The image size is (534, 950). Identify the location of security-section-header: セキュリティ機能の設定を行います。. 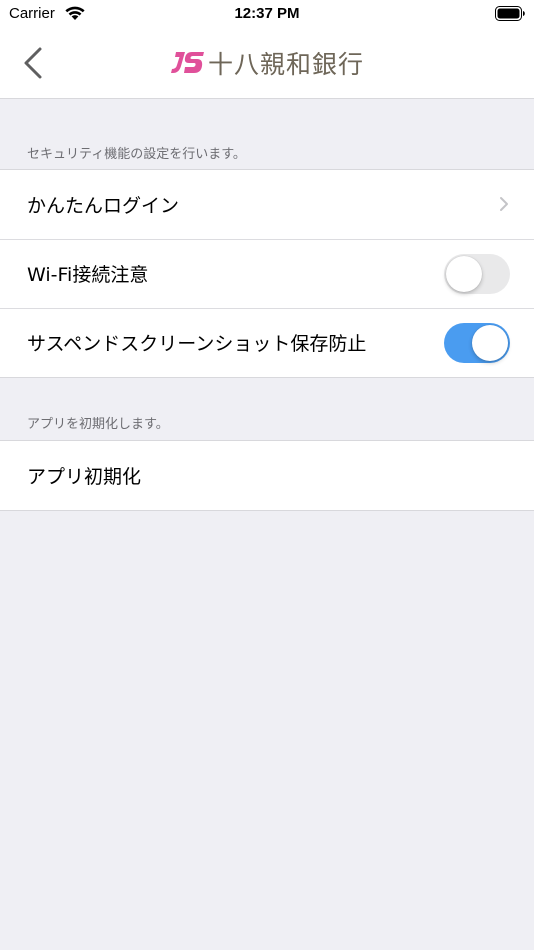
(136, 154).